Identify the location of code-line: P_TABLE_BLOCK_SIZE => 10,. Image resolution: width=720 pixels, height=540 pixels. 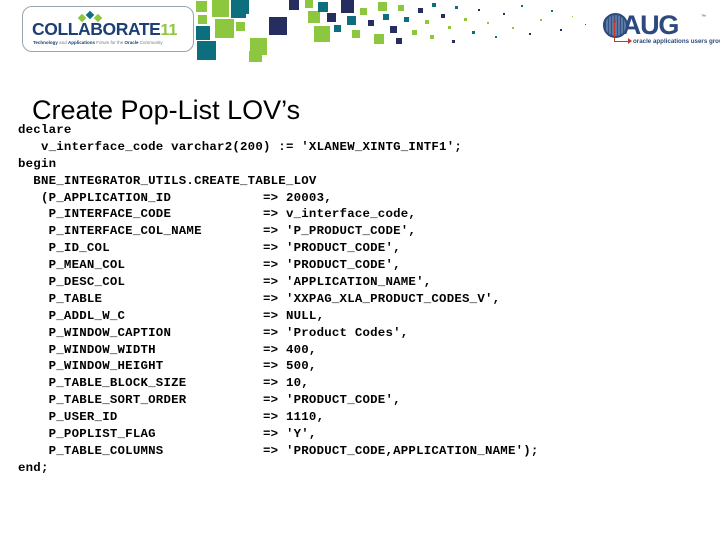
(163, 383).